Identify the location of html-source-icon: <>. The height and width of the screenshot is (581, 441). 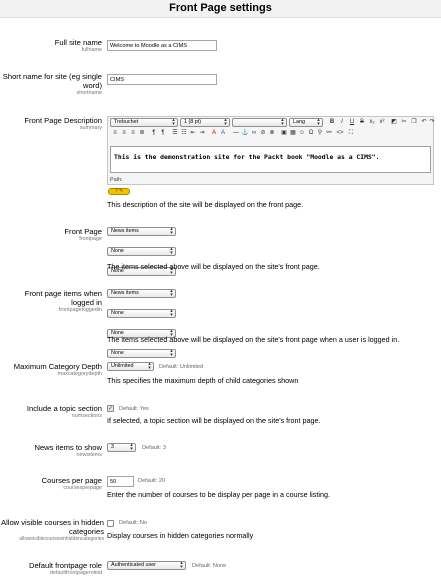
(340, 133).